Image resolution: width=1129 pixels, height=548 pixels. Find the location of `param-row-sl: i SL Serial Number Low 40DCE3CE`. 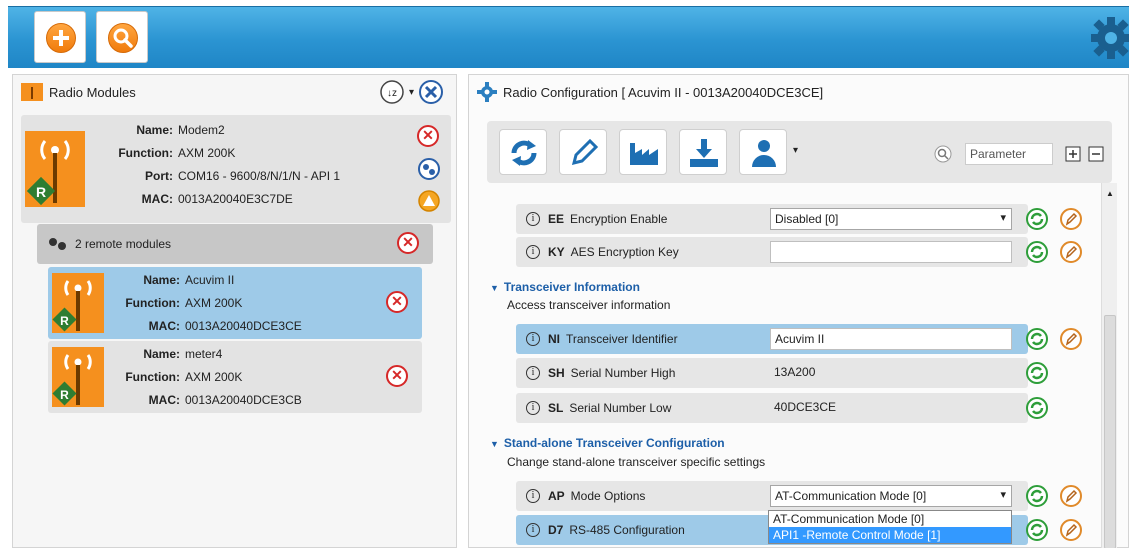

param-row-sl: i SL Serial Number Low 40DCE3CE is located at coordinates (772, 408).